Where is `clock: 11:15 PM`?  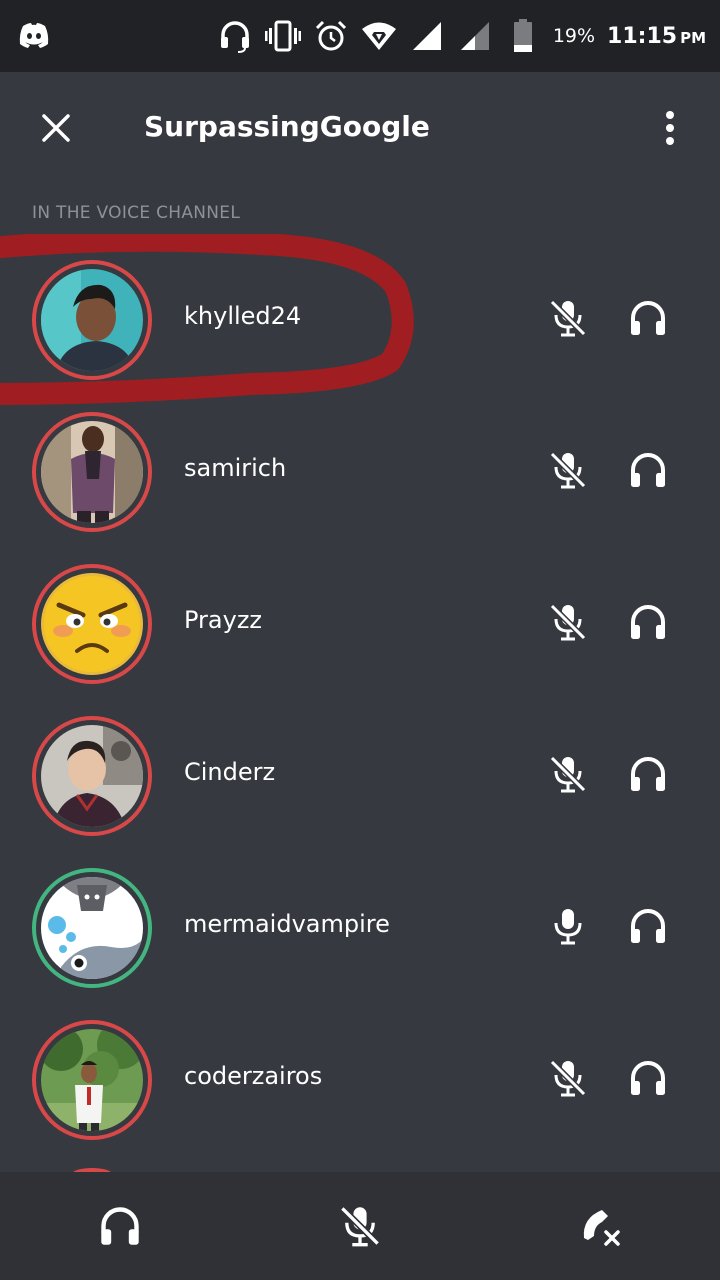 clock: 11:15 PM is located at coordinates (656, 36).